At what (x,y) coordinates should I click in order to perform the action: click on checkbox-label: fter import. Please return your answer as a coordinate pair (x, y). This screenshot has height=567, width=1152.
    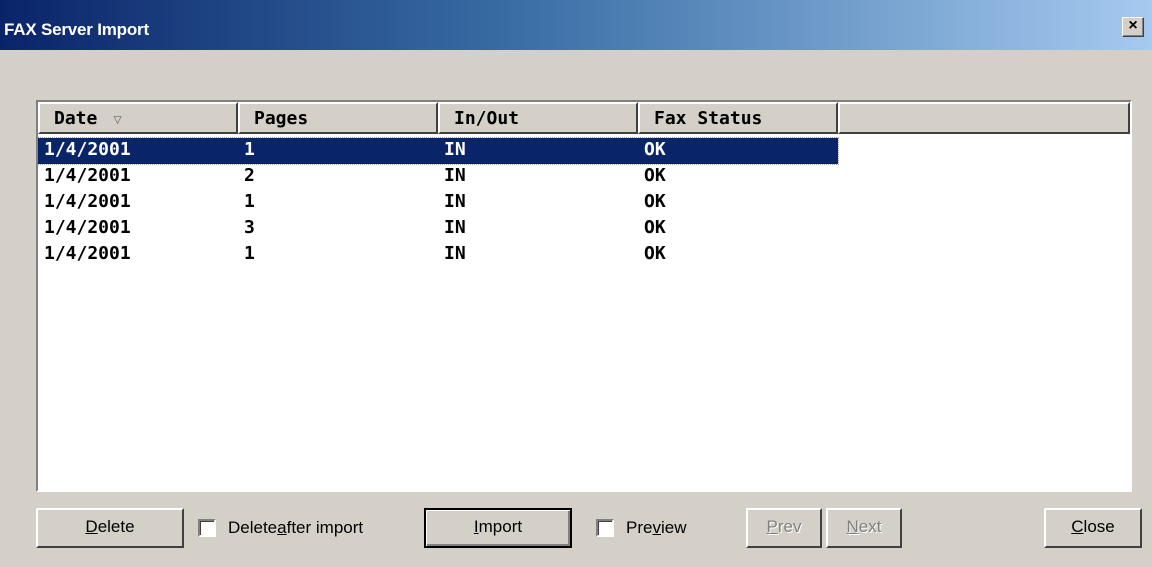
    Looking at the image, I should click on (325, 527).